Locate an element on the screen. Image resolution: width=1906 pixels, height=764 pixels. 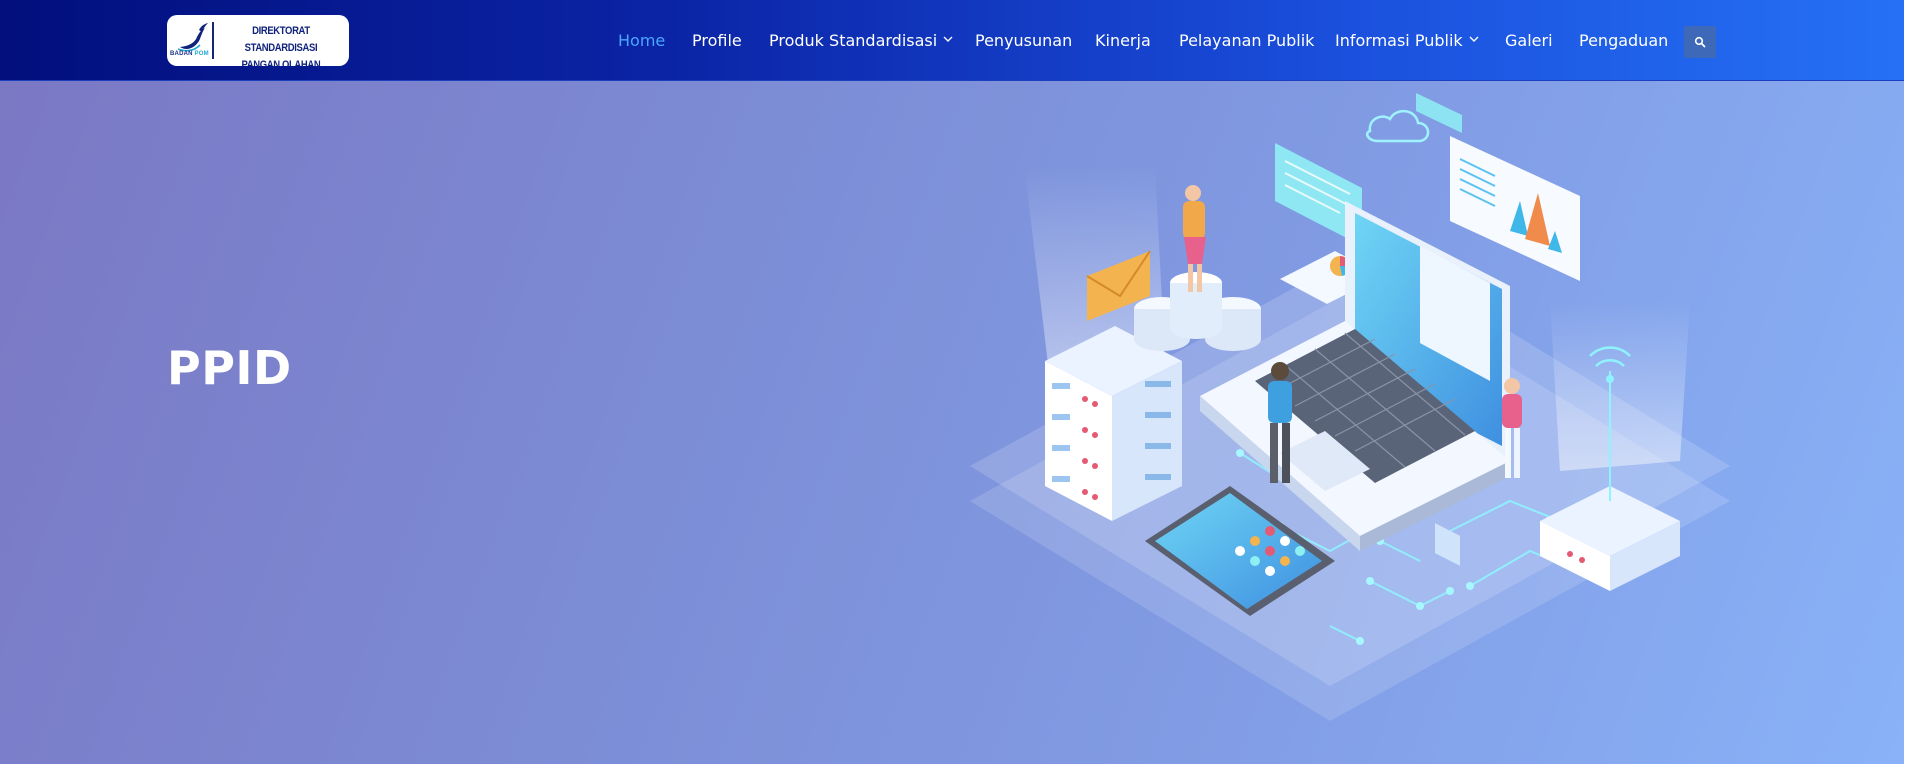
nav-produk-standardisasi: Produk Standardisasi is located at coordinates (861, 41).